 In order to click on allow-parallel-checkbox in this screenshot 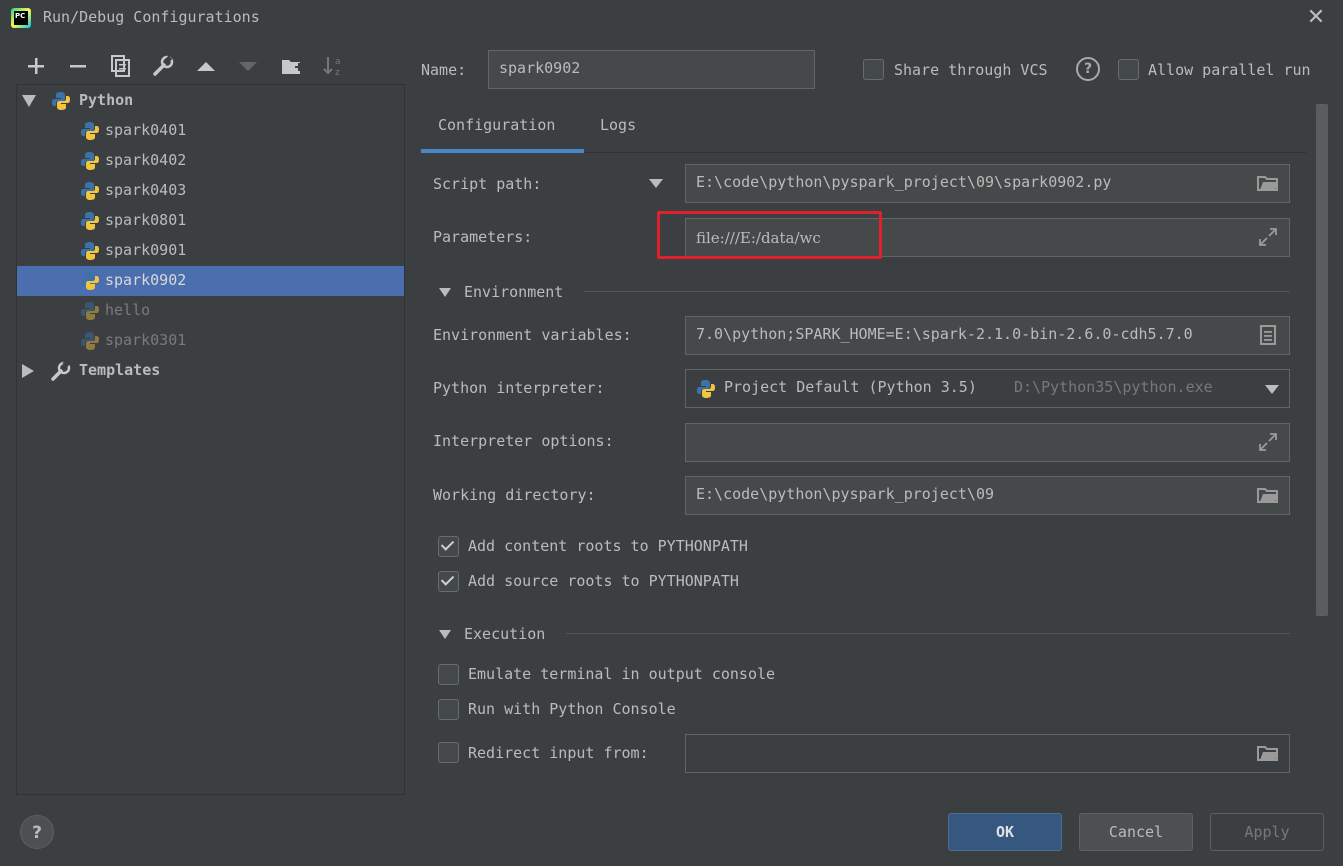, I will do `click(1128, 69)`.